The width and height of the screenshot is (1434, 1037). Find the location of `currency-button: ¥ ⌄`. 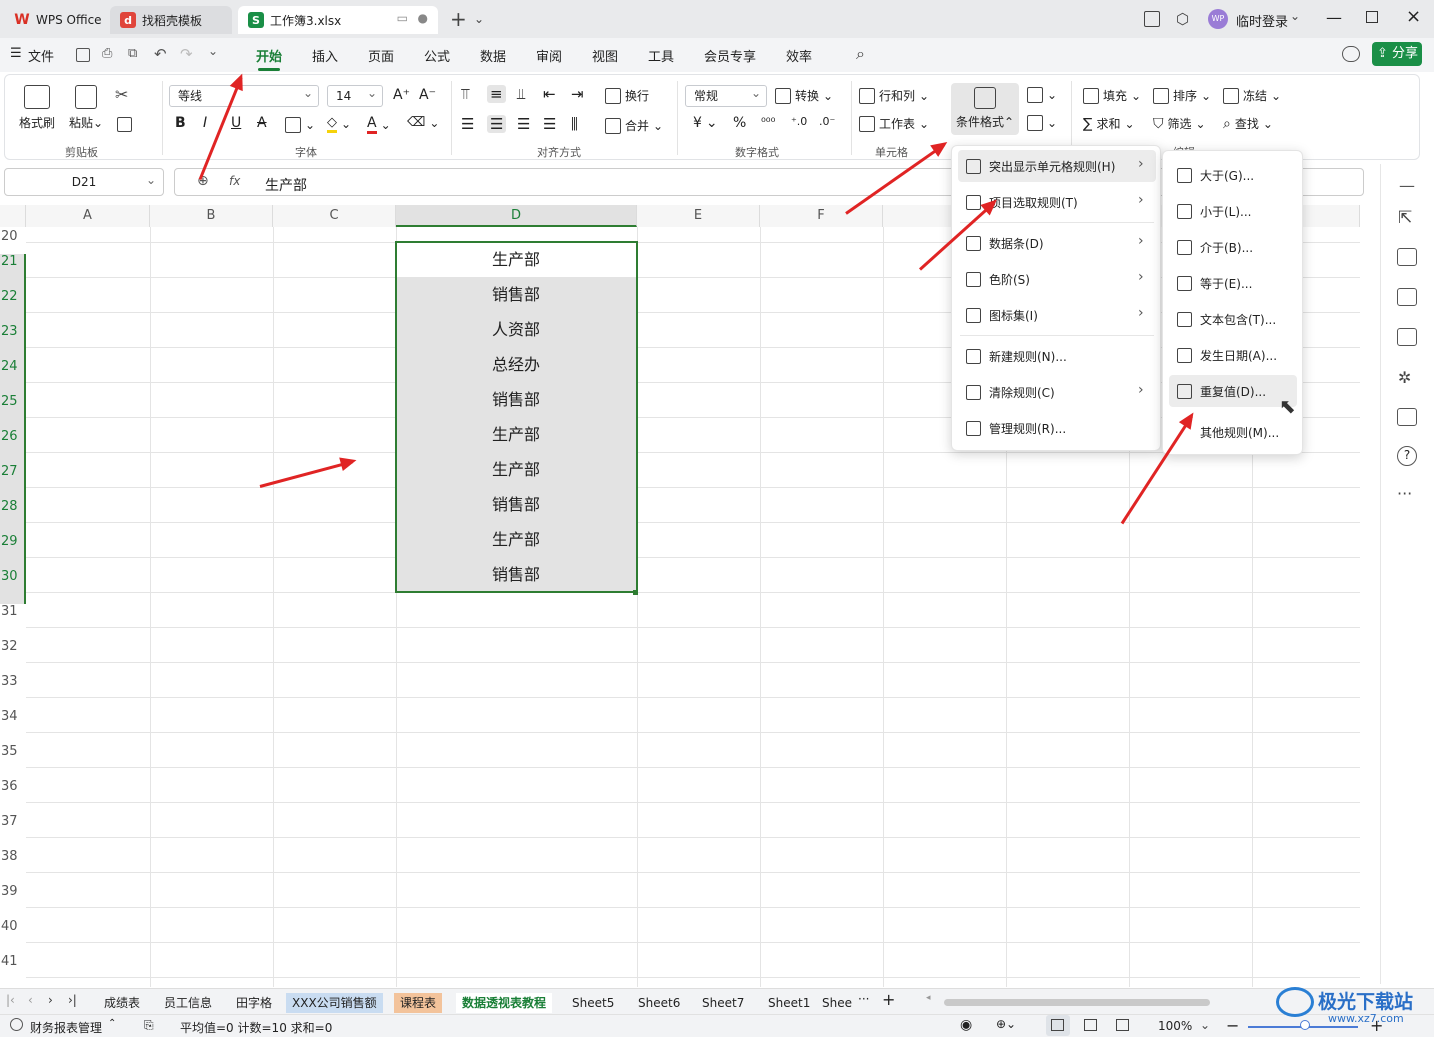

currency-button: ¥ ⌄ is located at coordinates (705, 123).